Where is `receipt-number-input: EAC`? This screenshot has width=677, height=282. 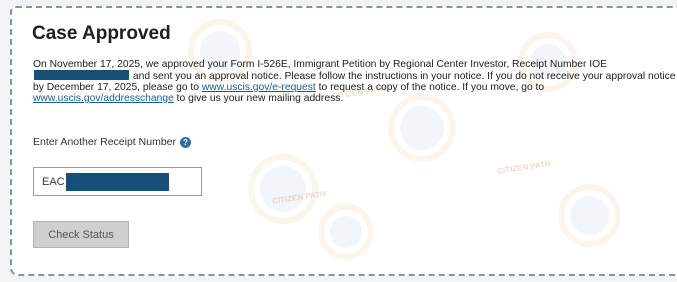
receipt-number-input: EAC is located at coordinates (117, 181).